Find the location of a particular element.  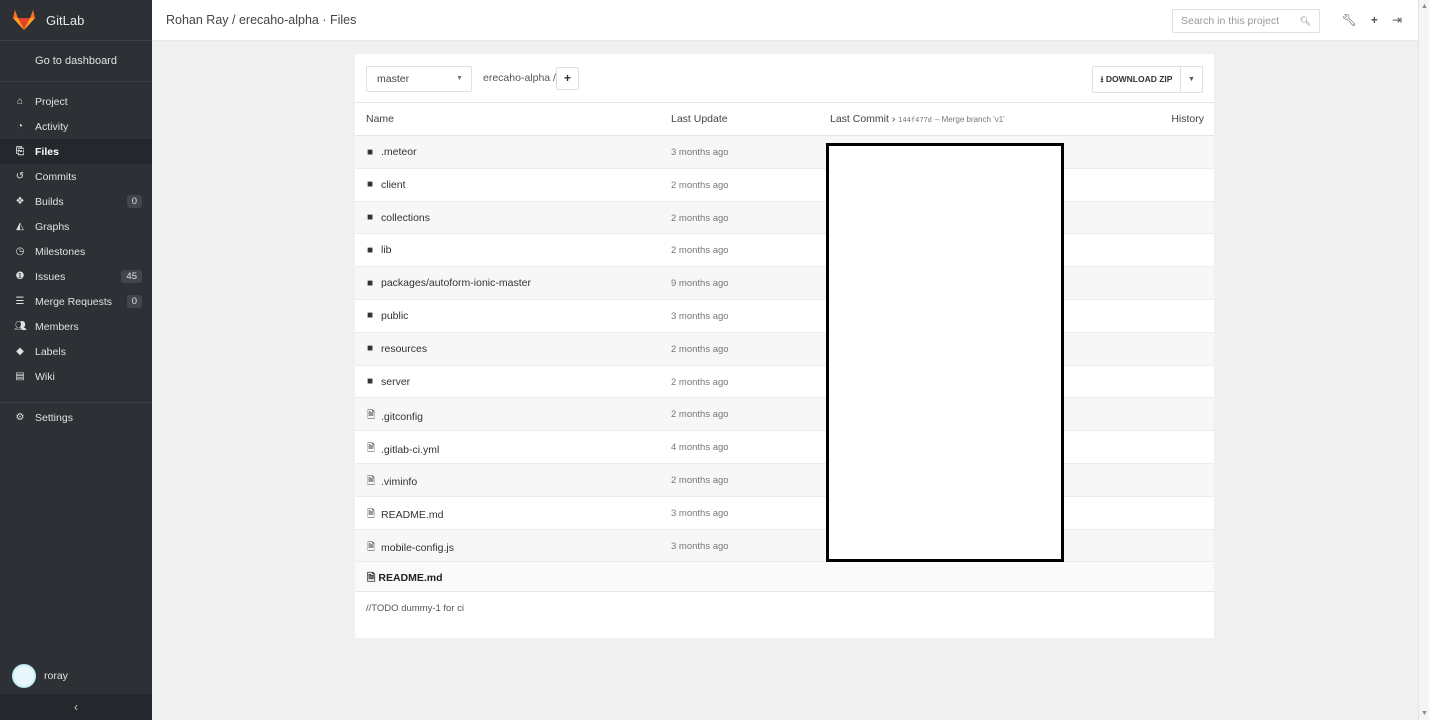

clock-icon: ◷ is located at coordinates (20, 251).